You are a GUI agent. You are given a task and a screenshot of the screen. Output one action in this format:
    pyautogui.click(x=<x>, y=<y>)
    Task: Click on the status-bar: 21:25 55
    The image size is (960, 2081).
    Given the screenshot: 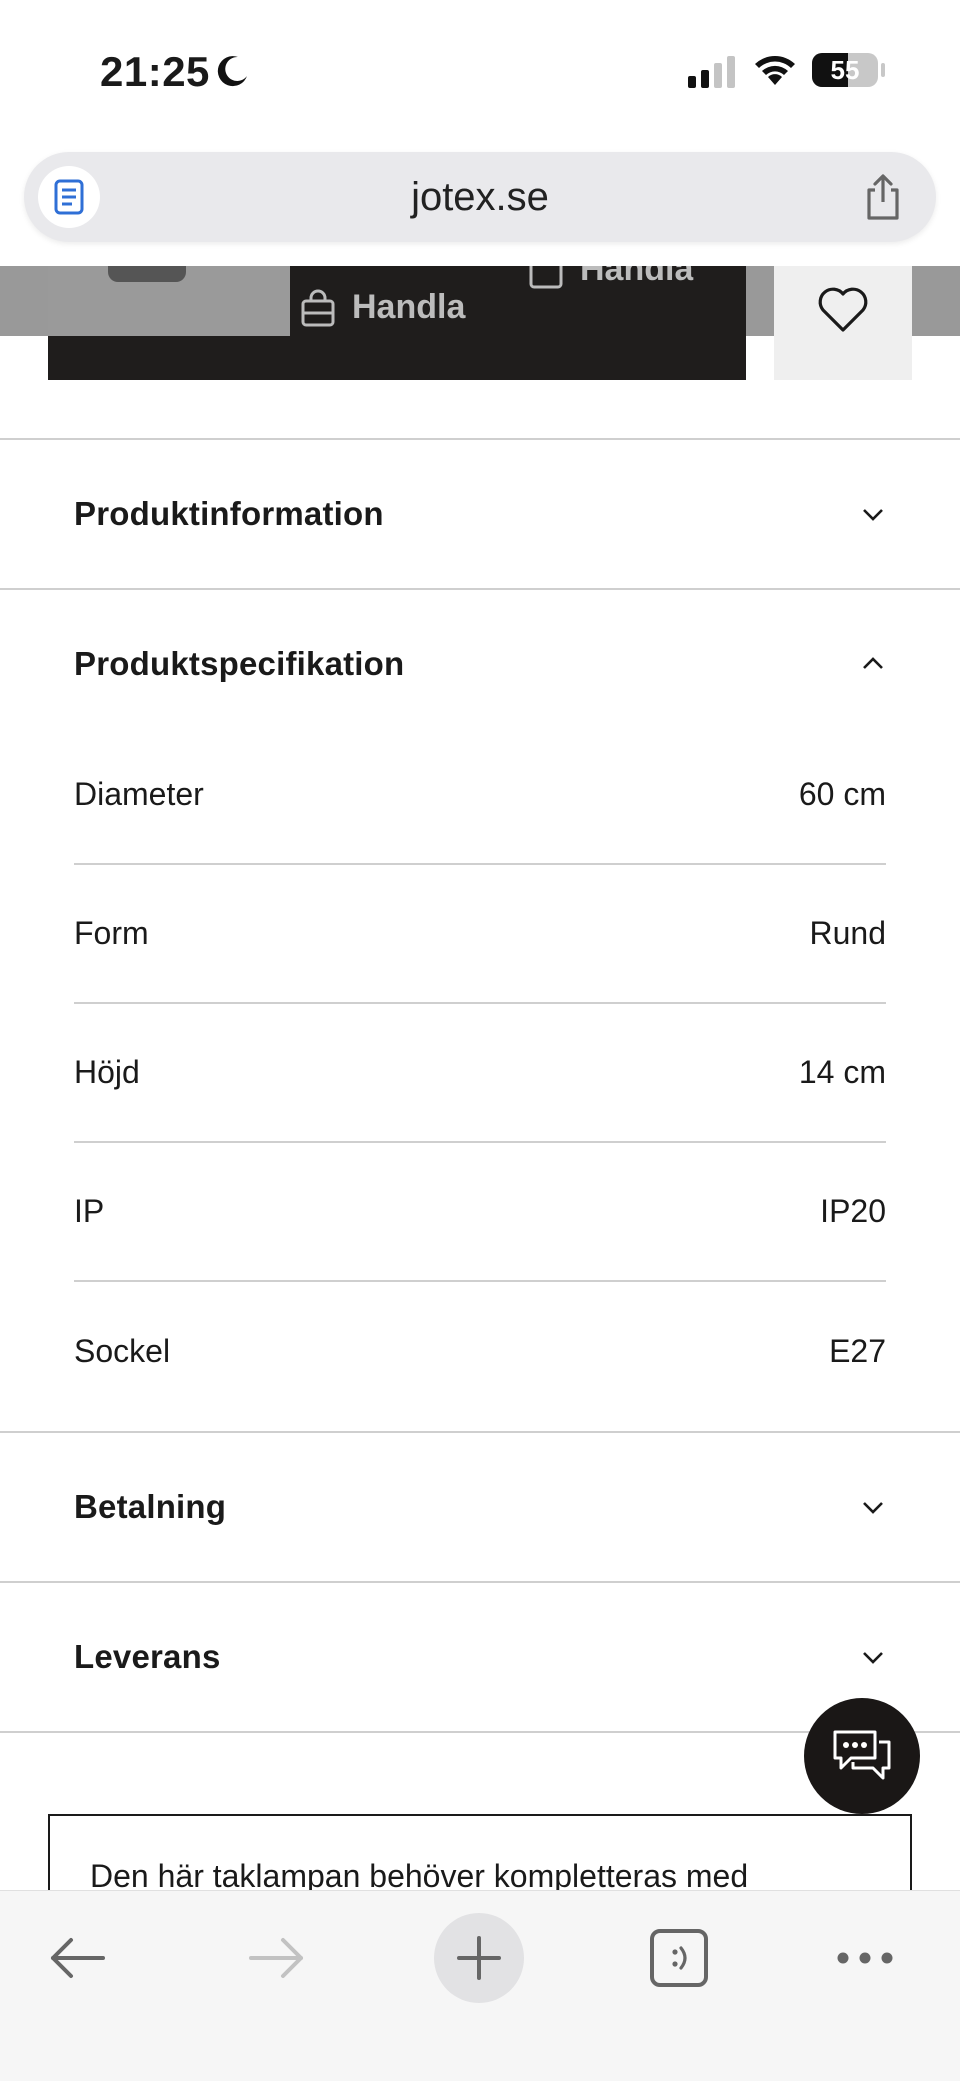 What is the action you would take?
    pyautogui.click(x=480, y=70)
    